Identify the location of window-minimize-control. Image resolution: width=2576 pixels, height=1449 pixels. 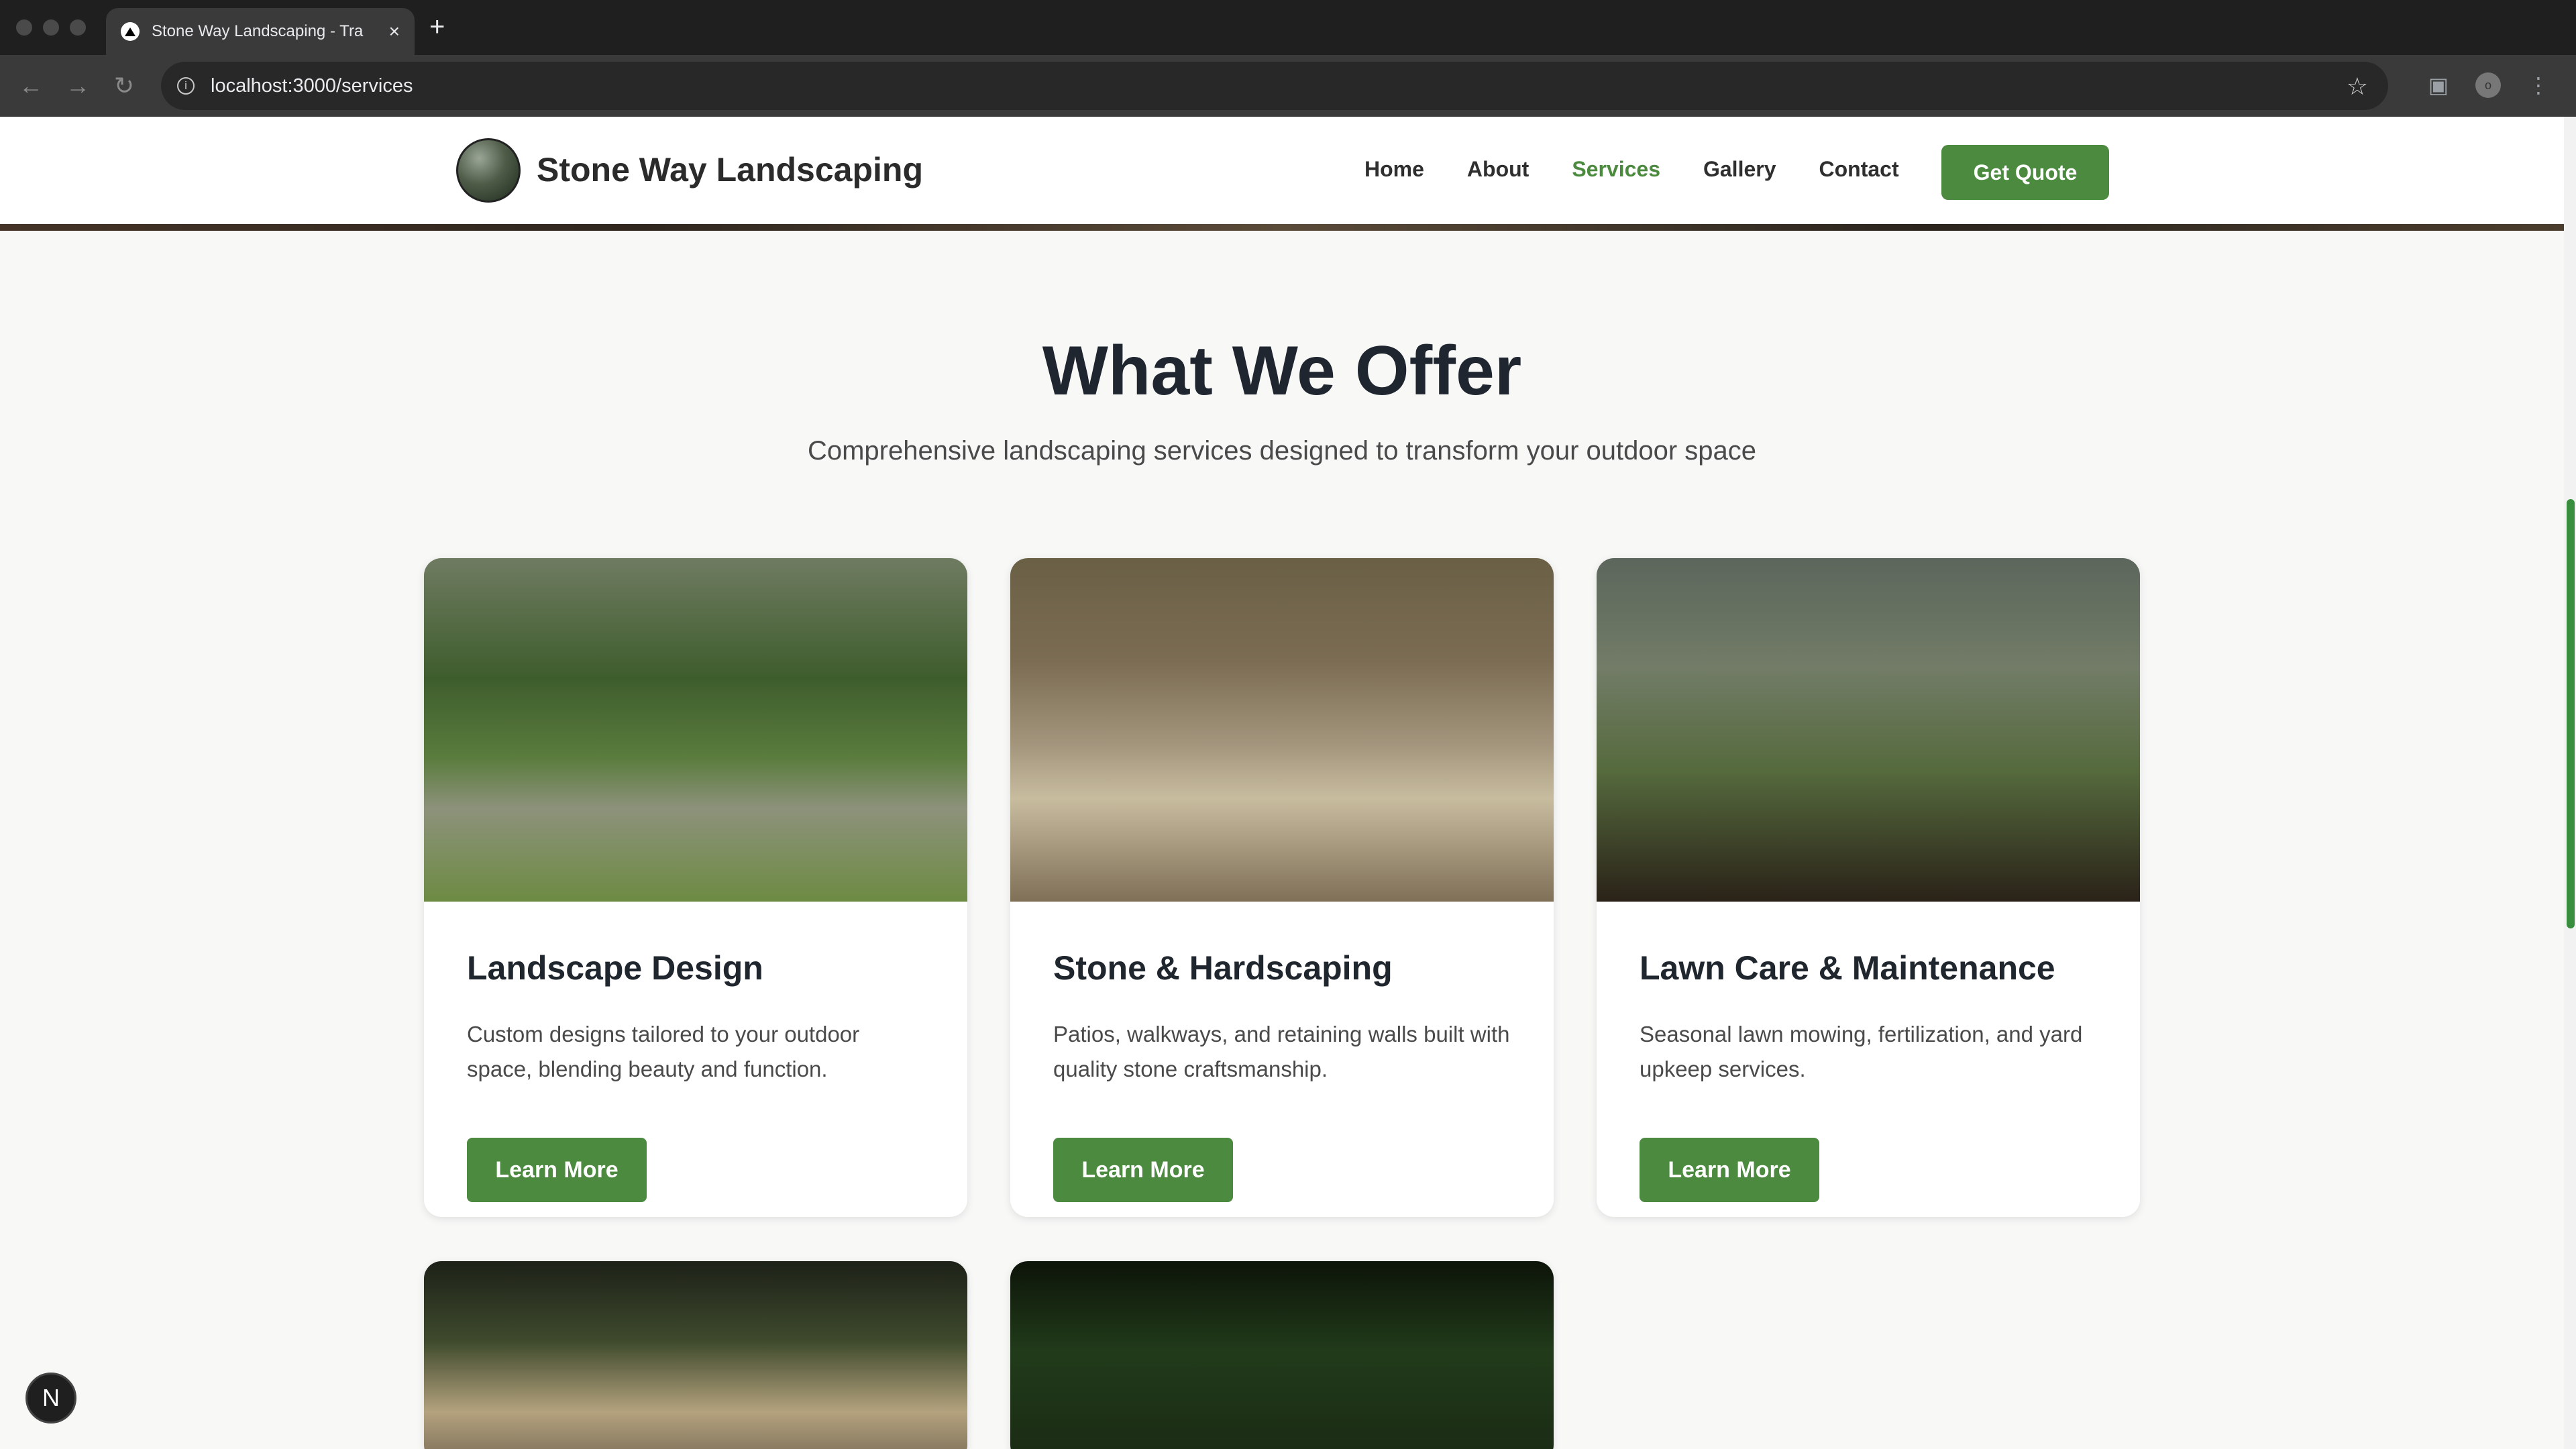
(51, 27).